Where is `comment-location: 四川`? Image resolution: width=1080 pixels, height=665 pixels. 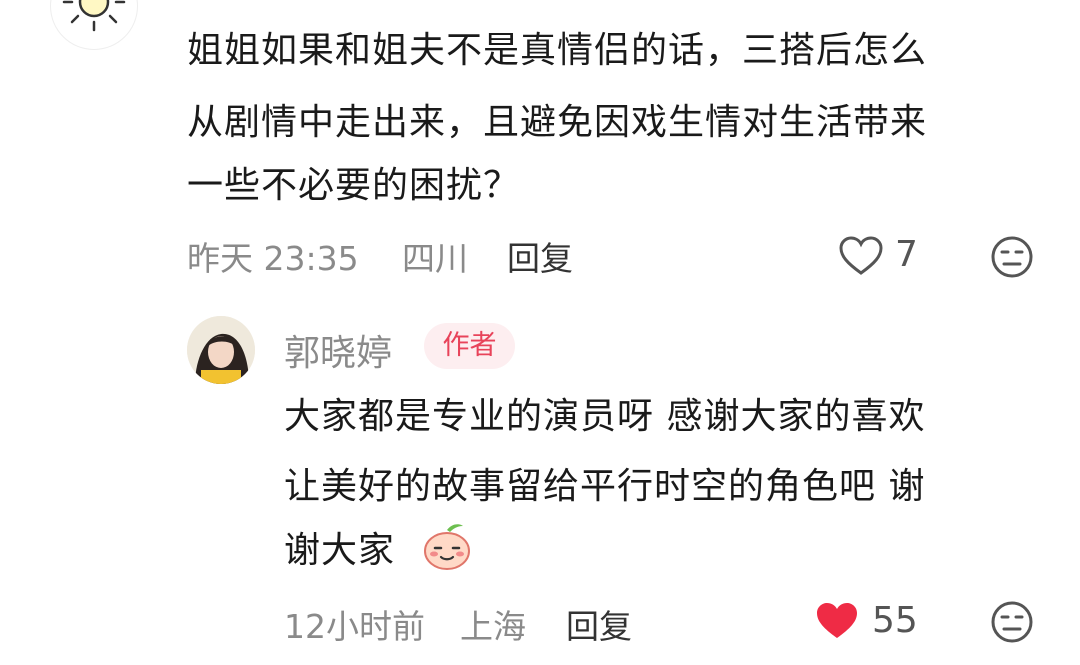 comment-location: 四川 is located at coordinates (435, 258).